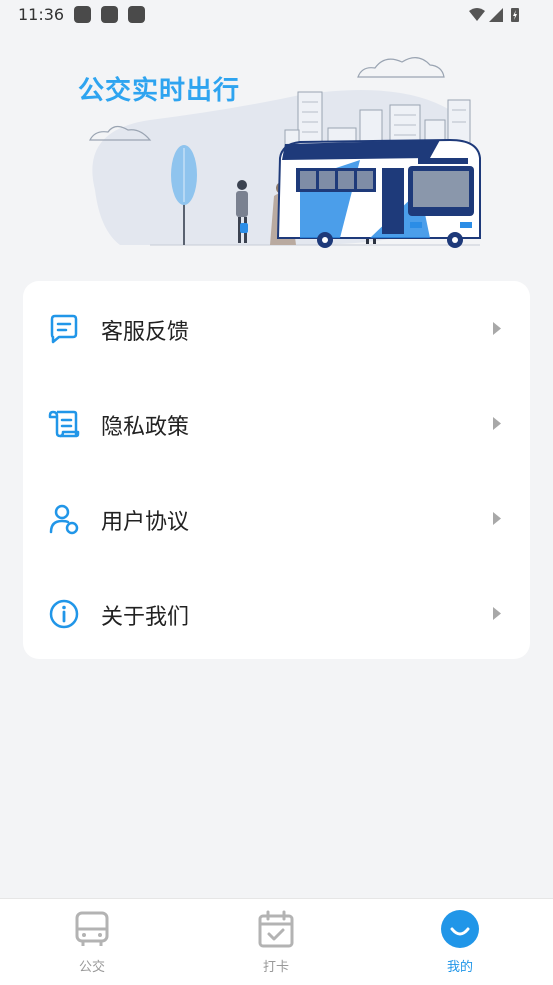 The height and width of the screenshot is (985, 553). What do you see at coordinates (276, 929) in the screenshot?
I see `calendar-check-icon` at bounding box center [276, 929].